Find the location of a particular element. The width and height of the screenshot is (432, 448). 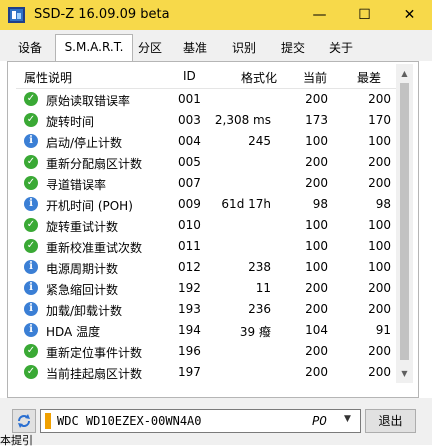

drive-select: WDC WD10EZEX-00WN4A0 P0 ▼ is located at coordinates (200, 421).